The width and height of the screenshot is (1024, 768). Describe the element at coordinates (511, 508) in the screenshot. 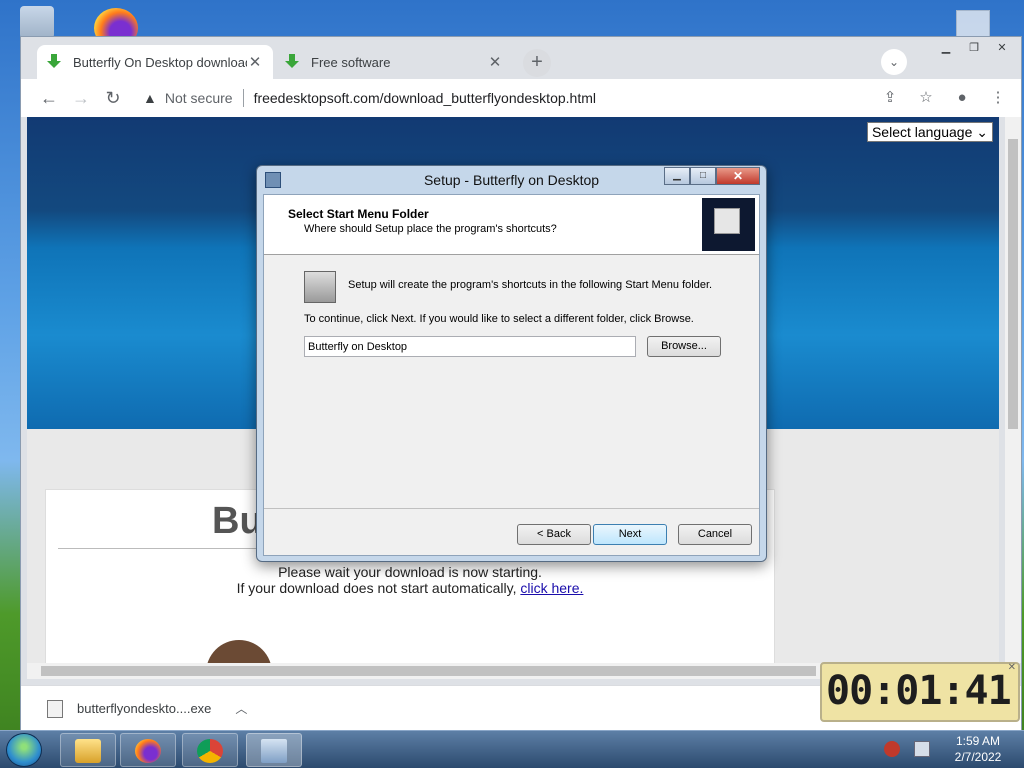

I see `divider` at that location.